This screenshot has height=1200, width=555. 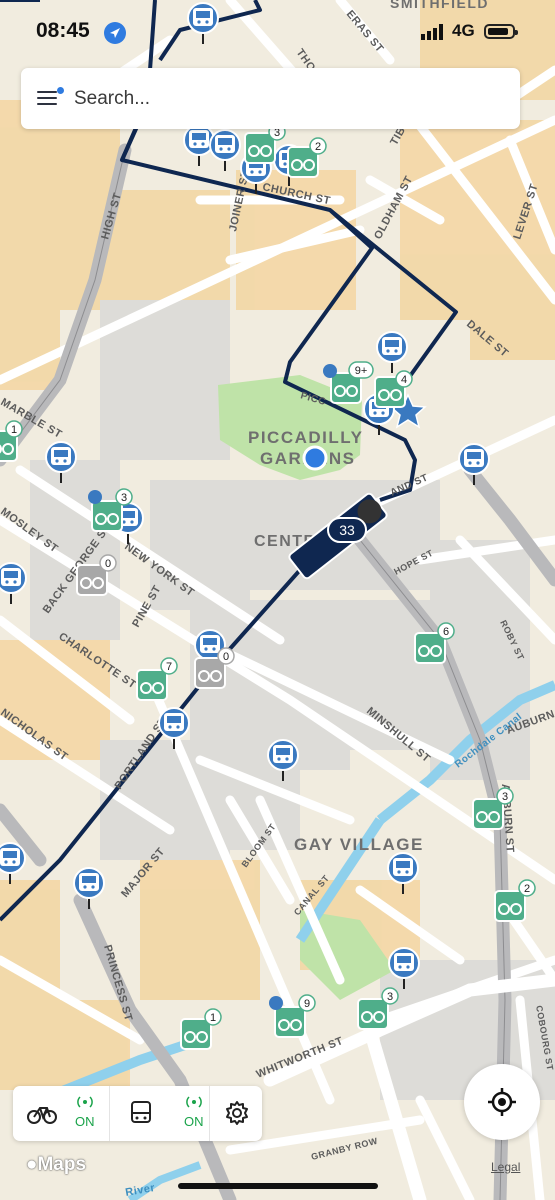 I want to click on bike-dock-icon: 1, so click(x=201, y=1029).